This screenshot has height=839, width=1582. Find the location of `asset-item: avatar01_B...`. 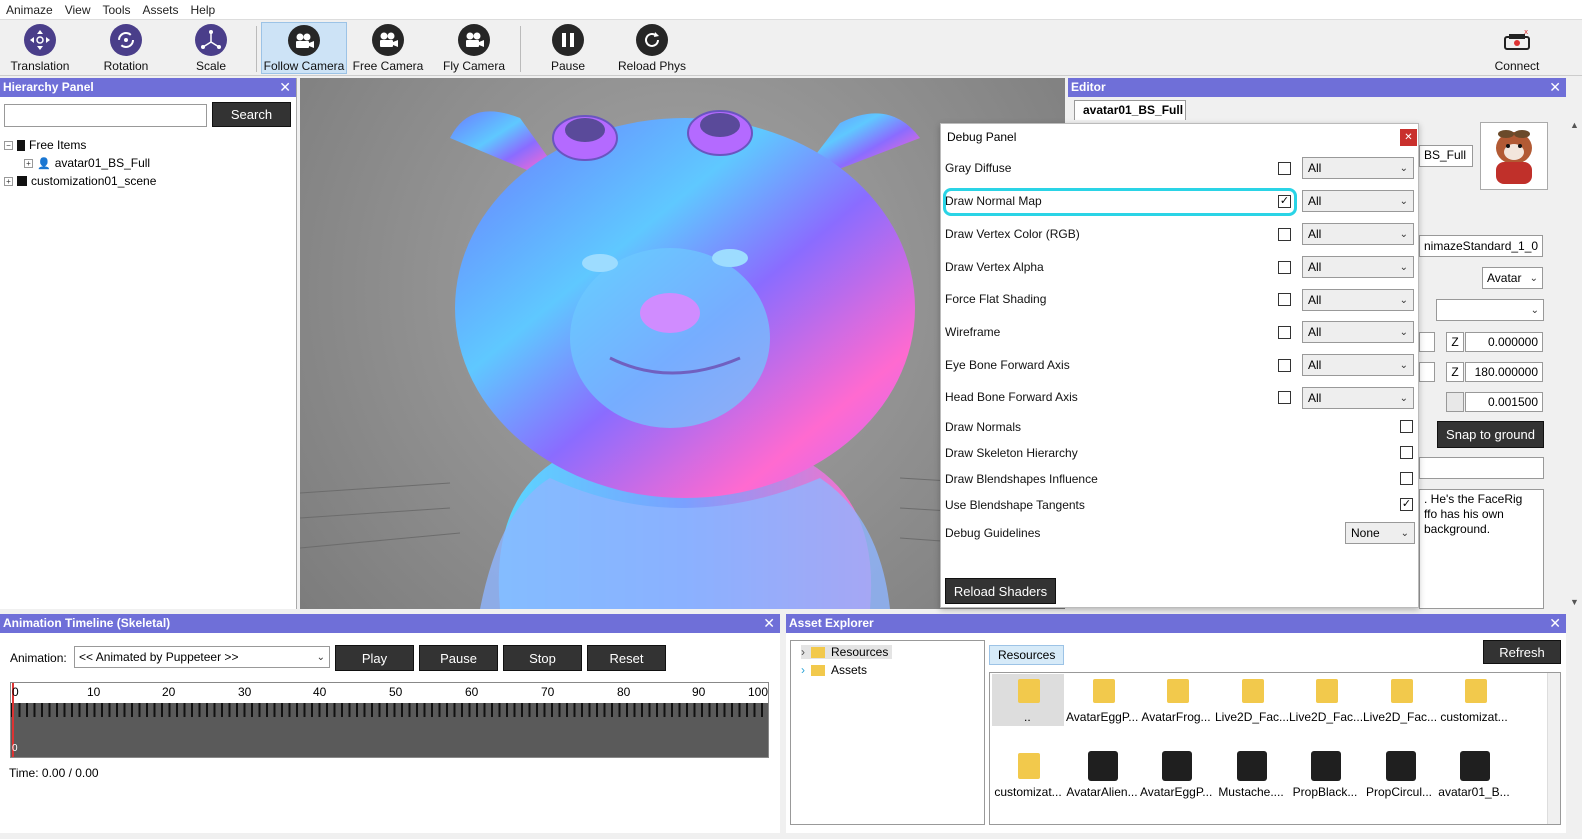

asset-item: avatar01_B... is located at coordinates (1474, 792).